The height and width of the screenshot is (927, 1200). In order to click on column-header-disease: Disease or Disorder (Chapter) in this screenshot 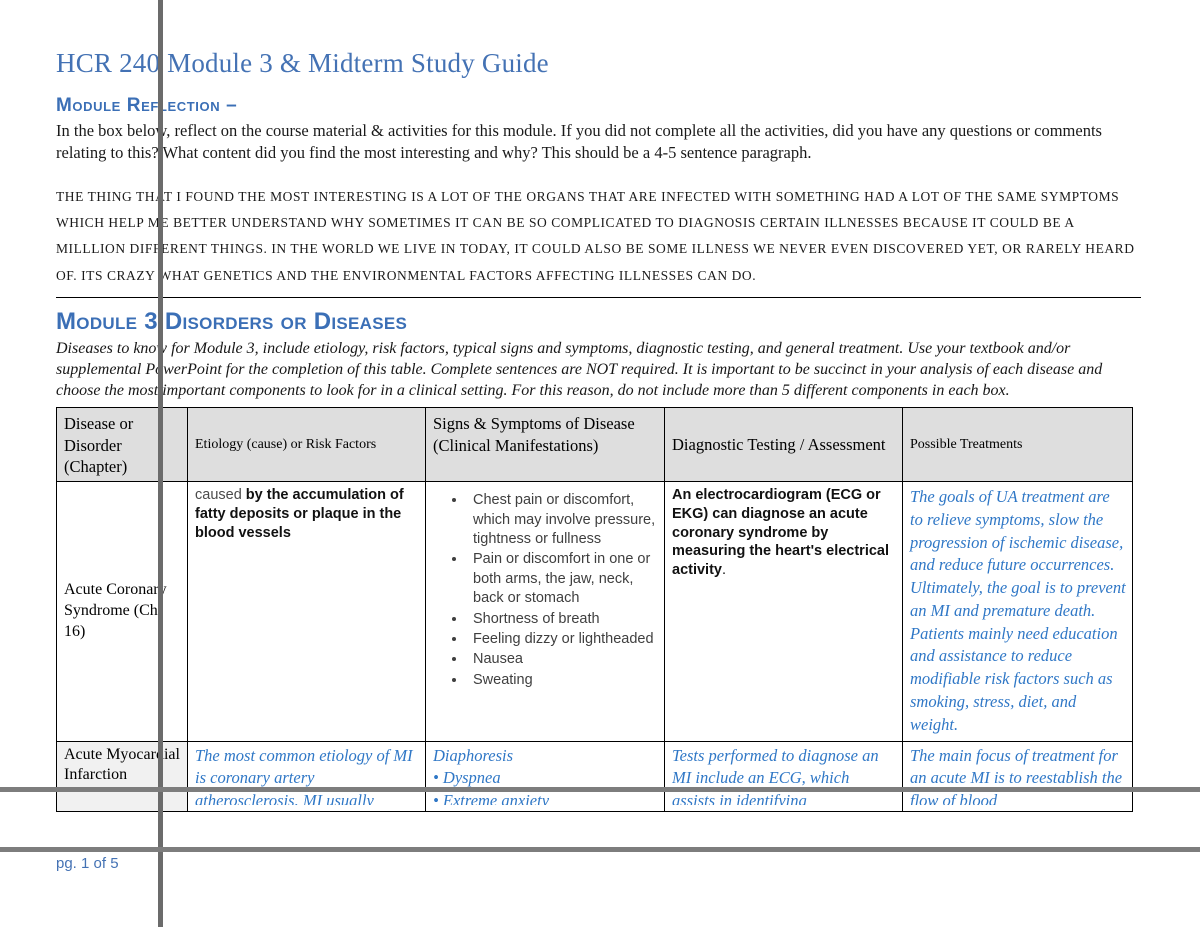, I will do `click(122, 445)`.